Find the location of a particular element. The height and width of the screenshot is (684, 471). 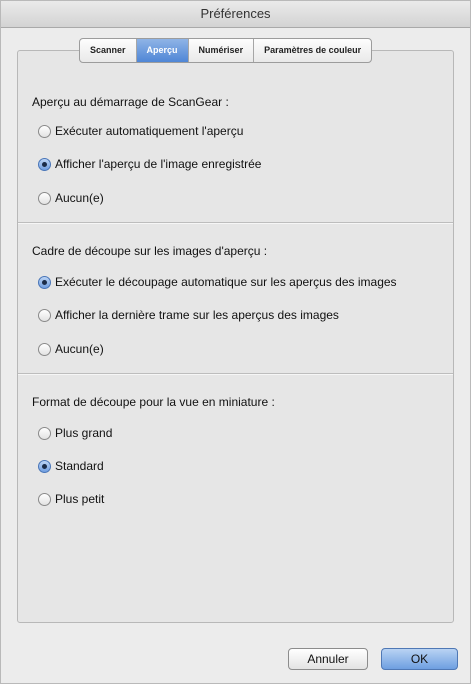

radio-label: Exécuter automatiquement l'aperçu is located at coordinates (149, 131).